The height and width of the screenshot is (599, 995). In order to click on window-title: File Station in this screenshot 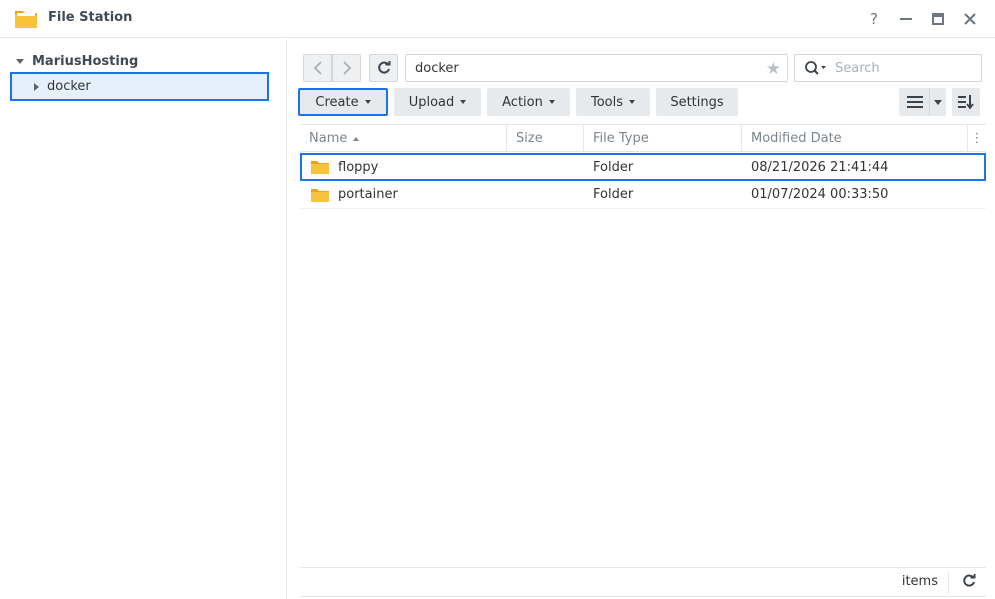, I will do `click(90, 17)`.